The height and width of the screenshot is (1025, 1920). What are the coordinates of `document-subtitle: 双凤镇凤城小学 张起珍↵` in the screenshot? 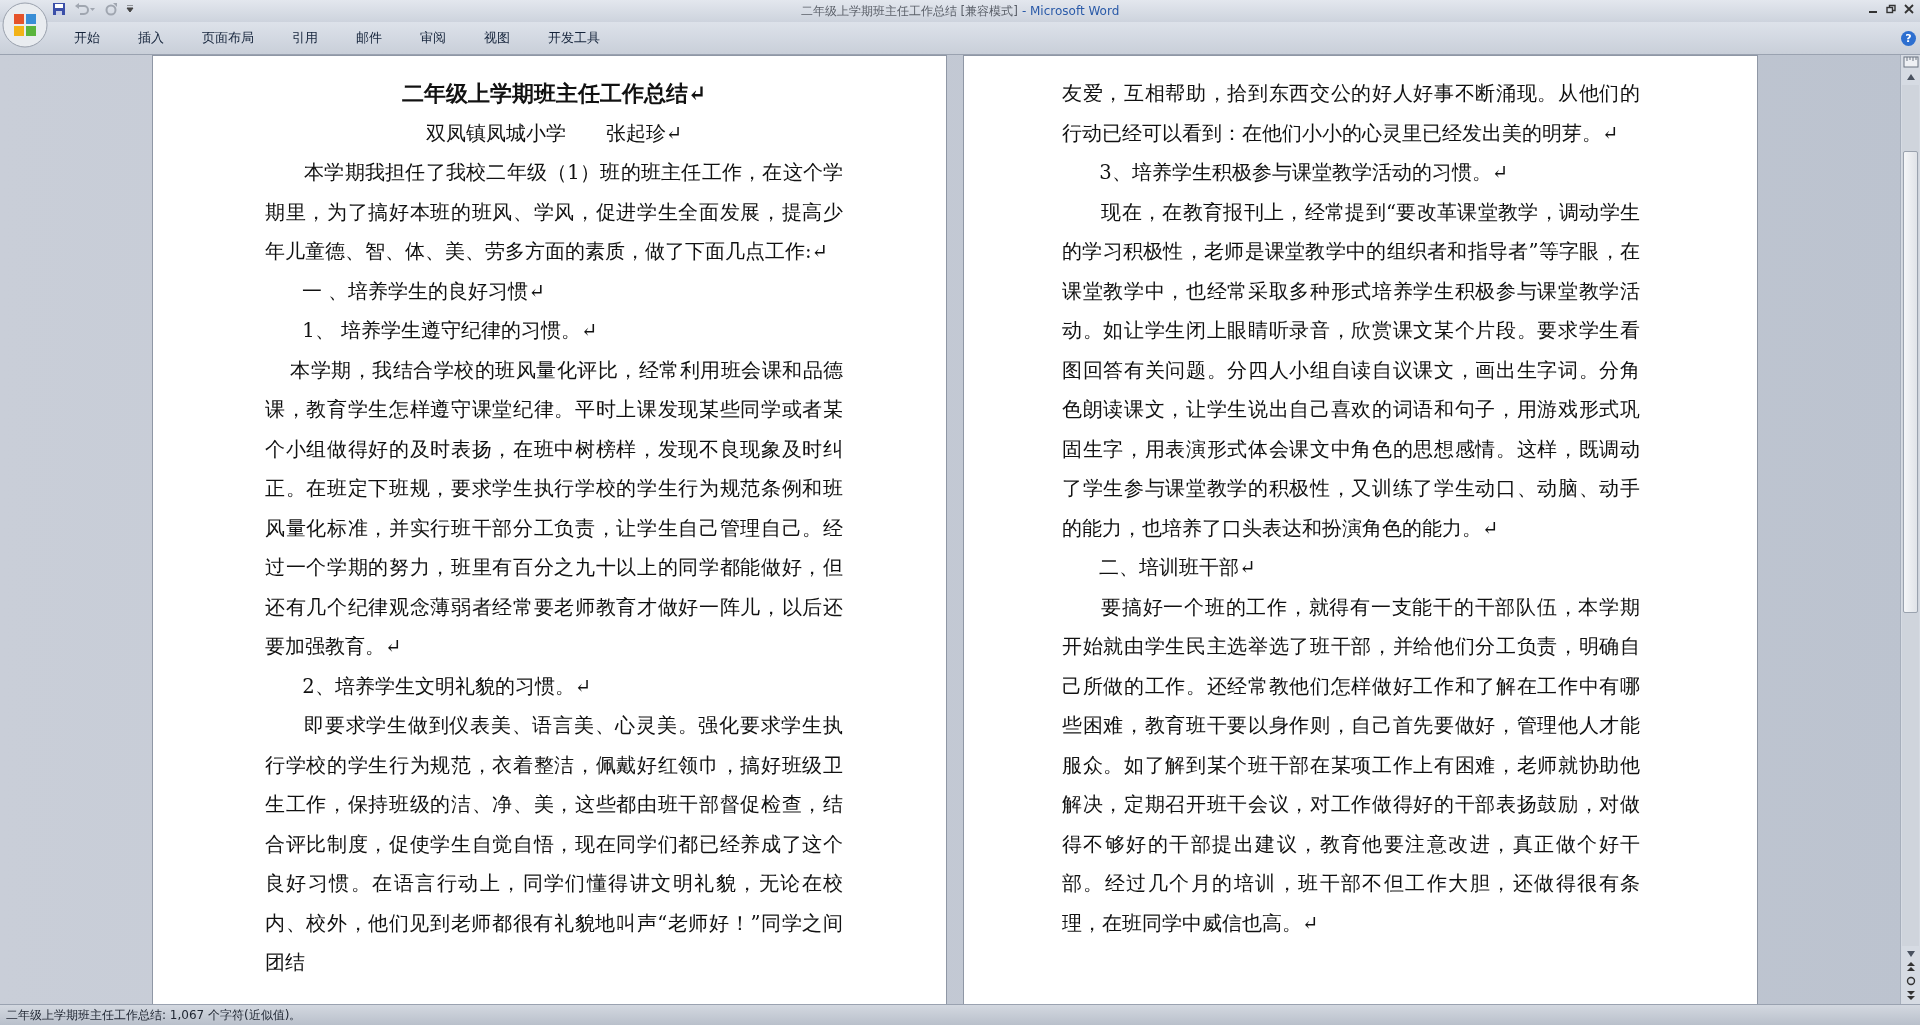 It's located at (554, 133).